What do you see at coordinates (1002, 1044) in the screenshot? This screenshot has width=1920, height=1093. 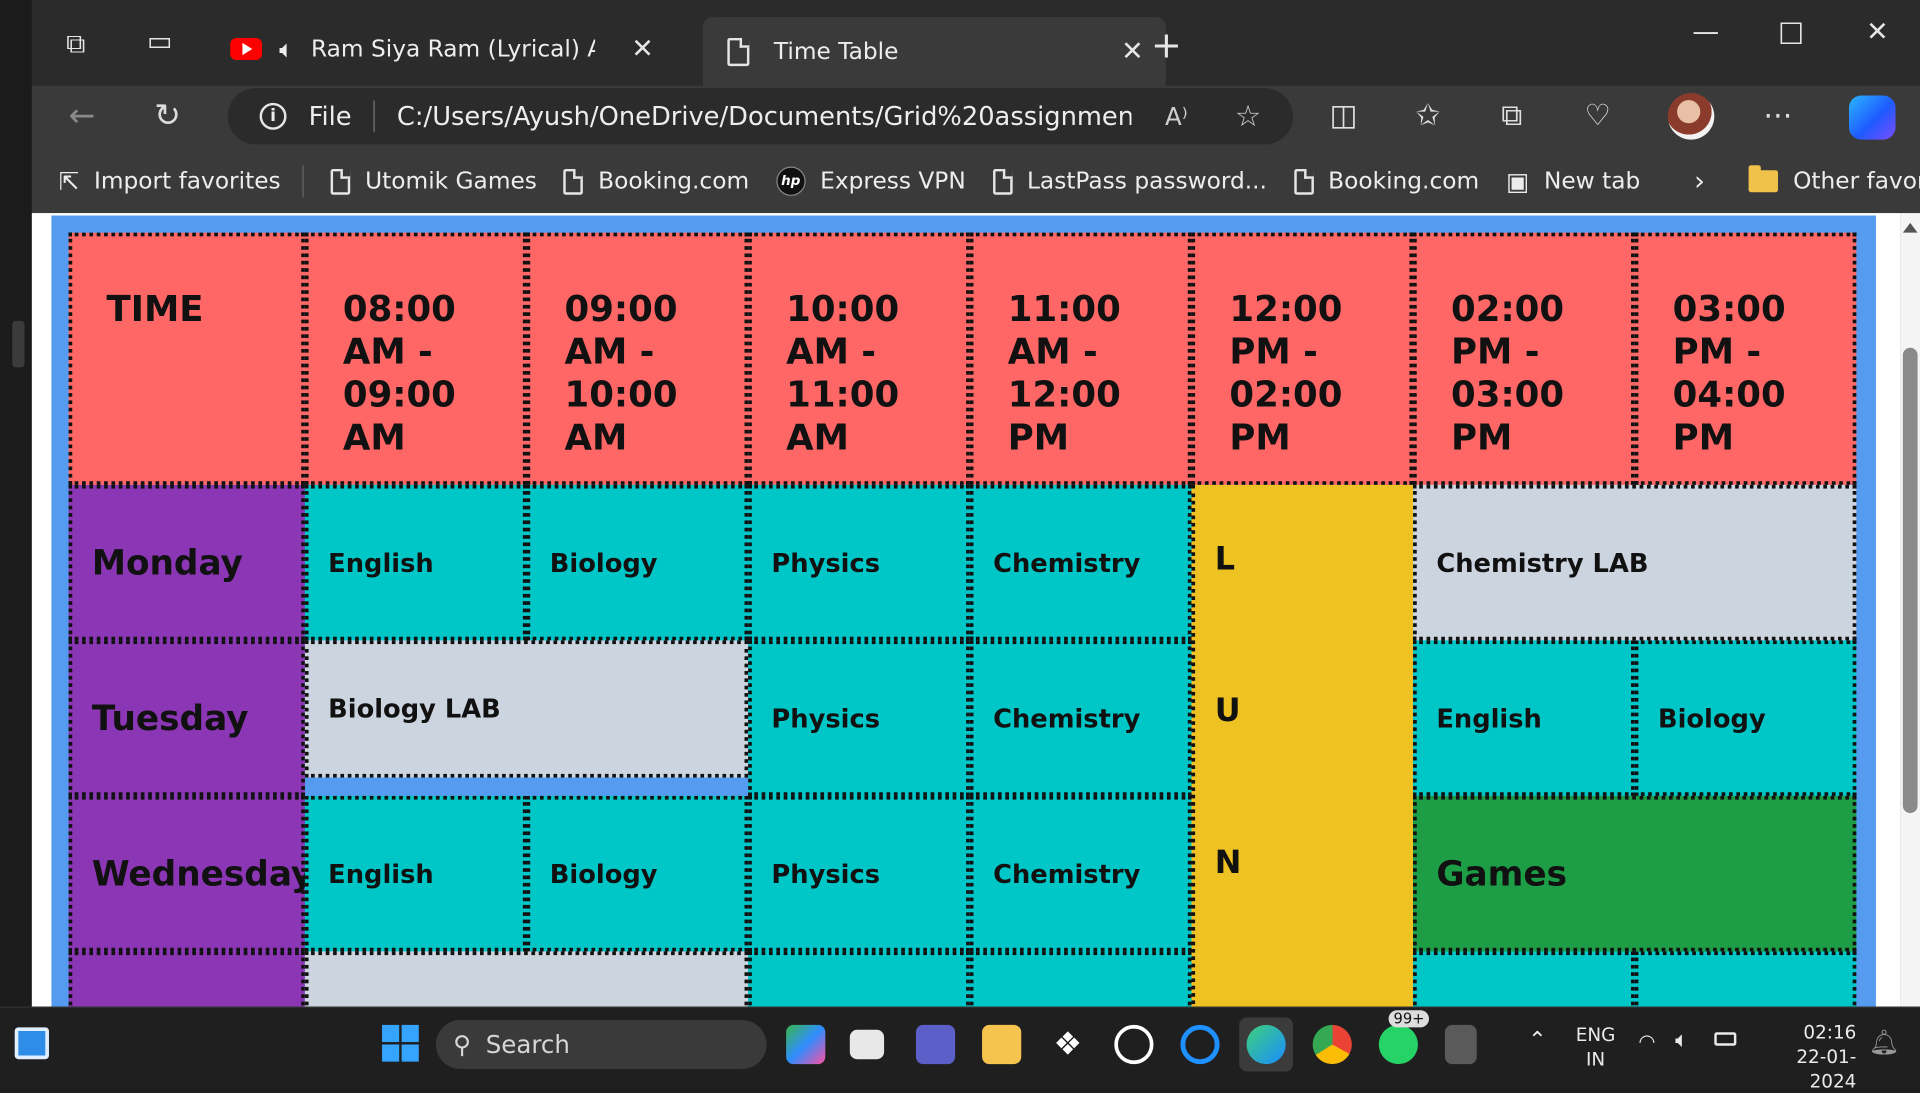 I see `file-explorer-icon` at bounding box center [1002, 1044].